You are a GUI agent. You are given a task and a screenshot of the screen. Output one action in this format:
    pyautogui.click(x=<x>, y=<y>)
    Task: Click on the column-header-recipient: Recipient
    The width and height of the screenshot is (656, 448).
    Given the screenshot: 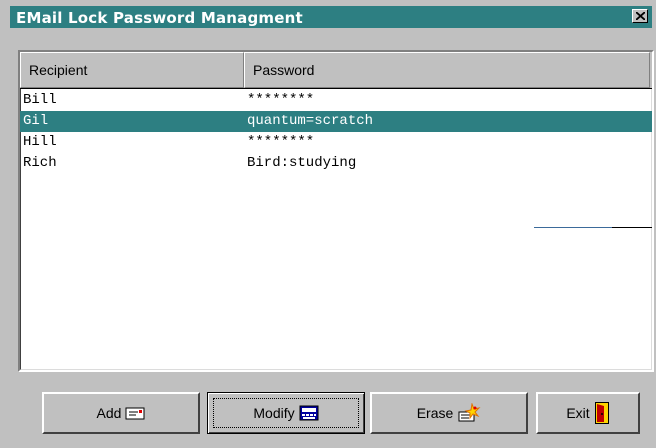 What is the action you would take?
    pyautogui.click(x=132, y=70)
    